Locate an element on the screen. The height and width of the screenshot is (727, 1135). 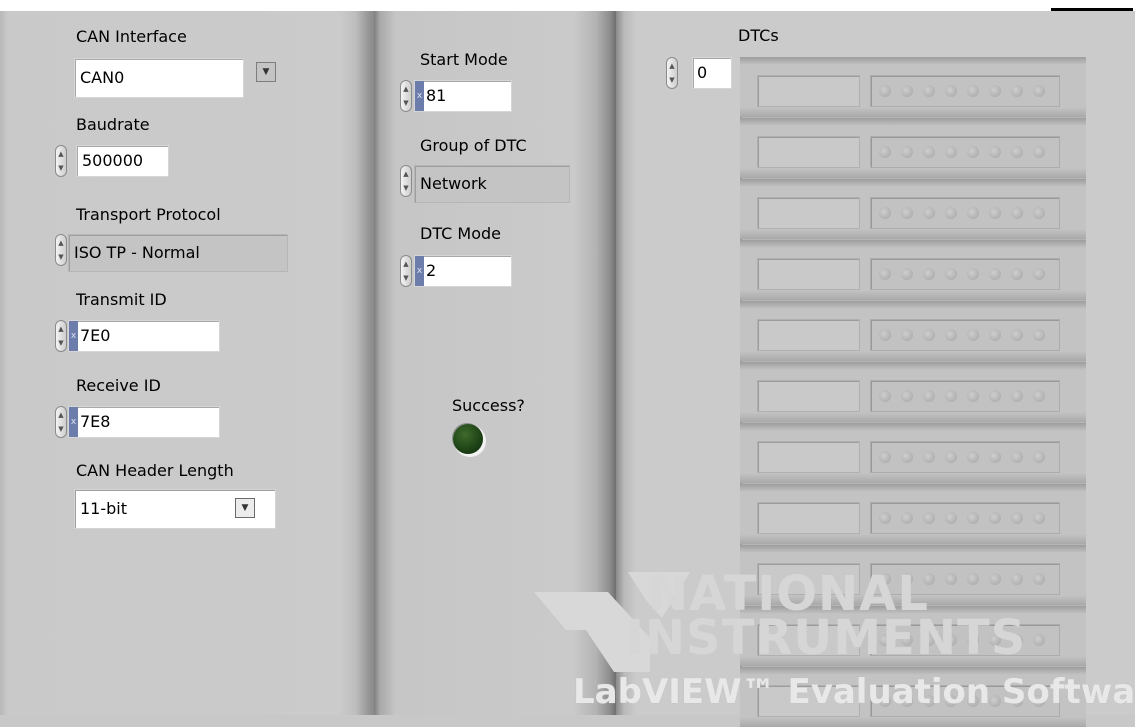
transport-protocol-ring: ISO TP - Normal is located at coordinates (178, 253).